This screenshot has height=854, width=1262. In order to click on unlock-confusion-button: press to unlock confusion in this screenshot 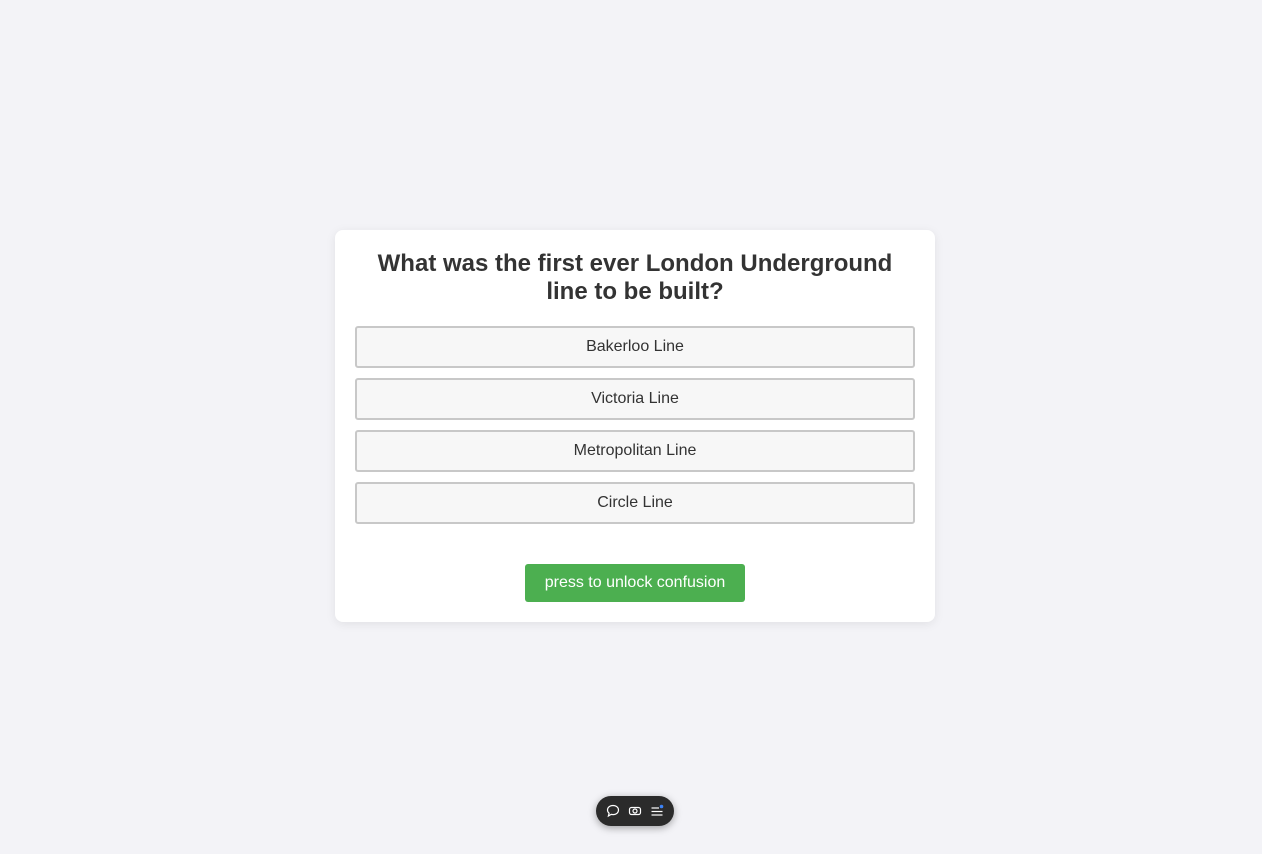, I will do `click(635, 583)`.